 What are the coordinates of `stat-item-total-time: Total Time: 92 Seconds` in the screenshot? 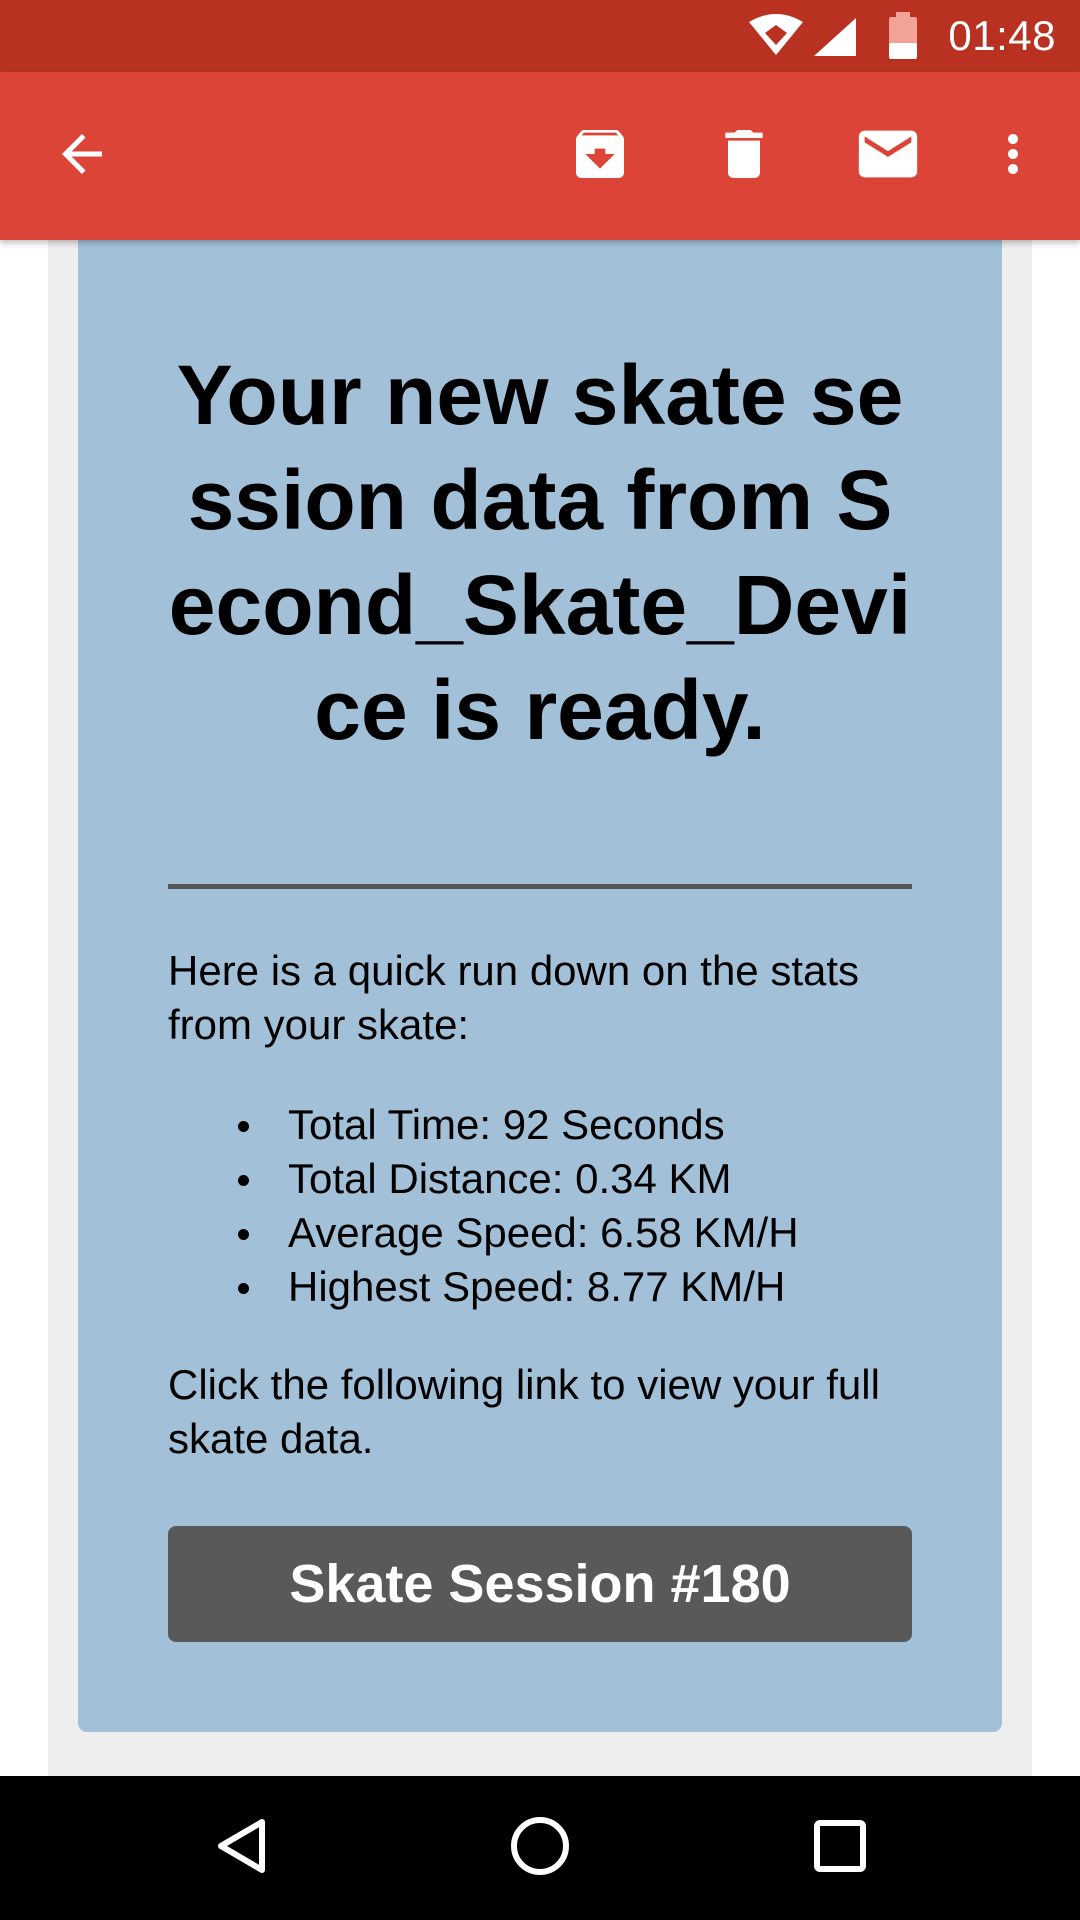 It's located at (483, 1125).